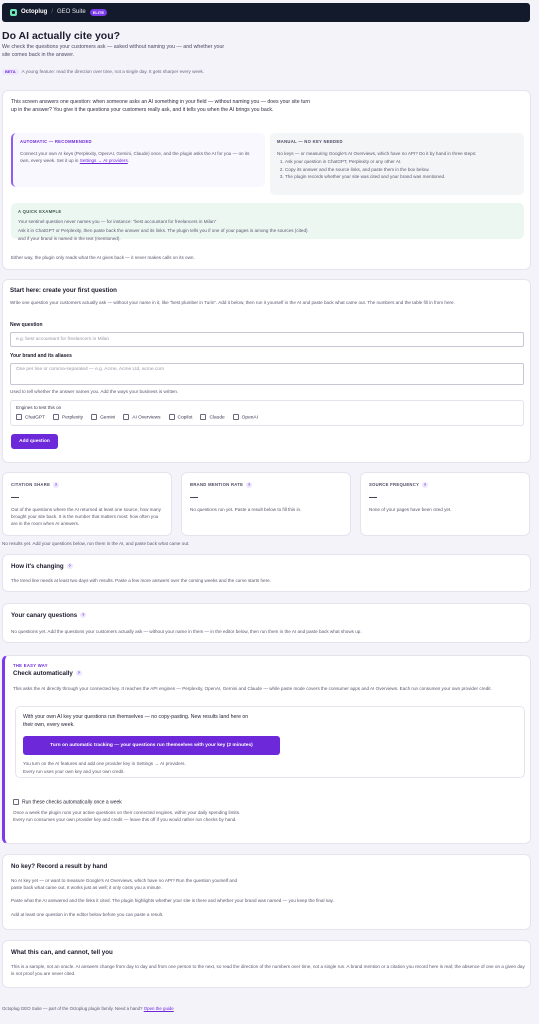 This screenshot has width=539, height=1024. What do you see at coordinates (41, 356) in the screenshot?
I see `brand-aliases-label: Your brand and its aliases` at bounding box center [41, 356].